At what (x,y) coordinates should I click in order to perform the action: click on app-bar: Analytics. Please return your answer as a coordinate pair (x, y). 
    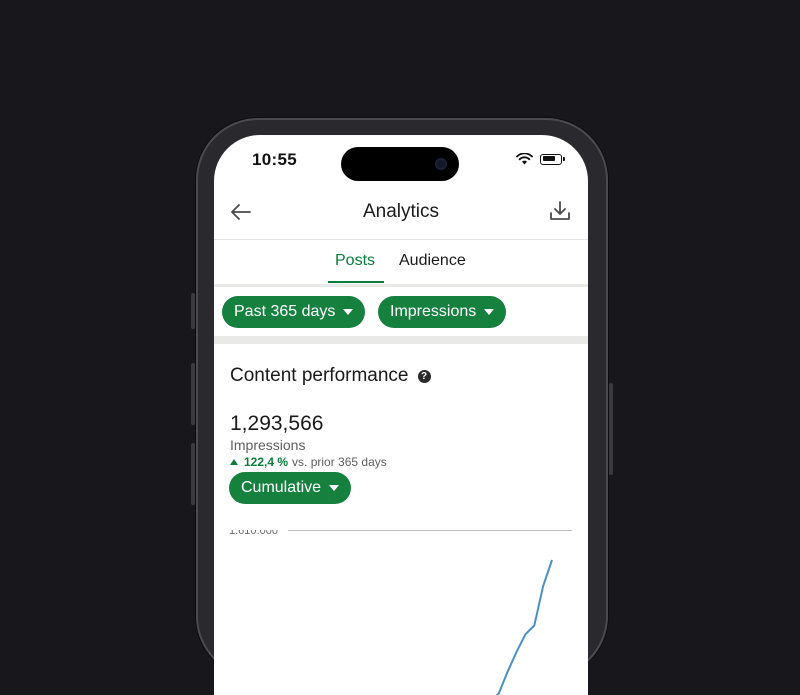
    Looking at the image, I should click on (401, 212).